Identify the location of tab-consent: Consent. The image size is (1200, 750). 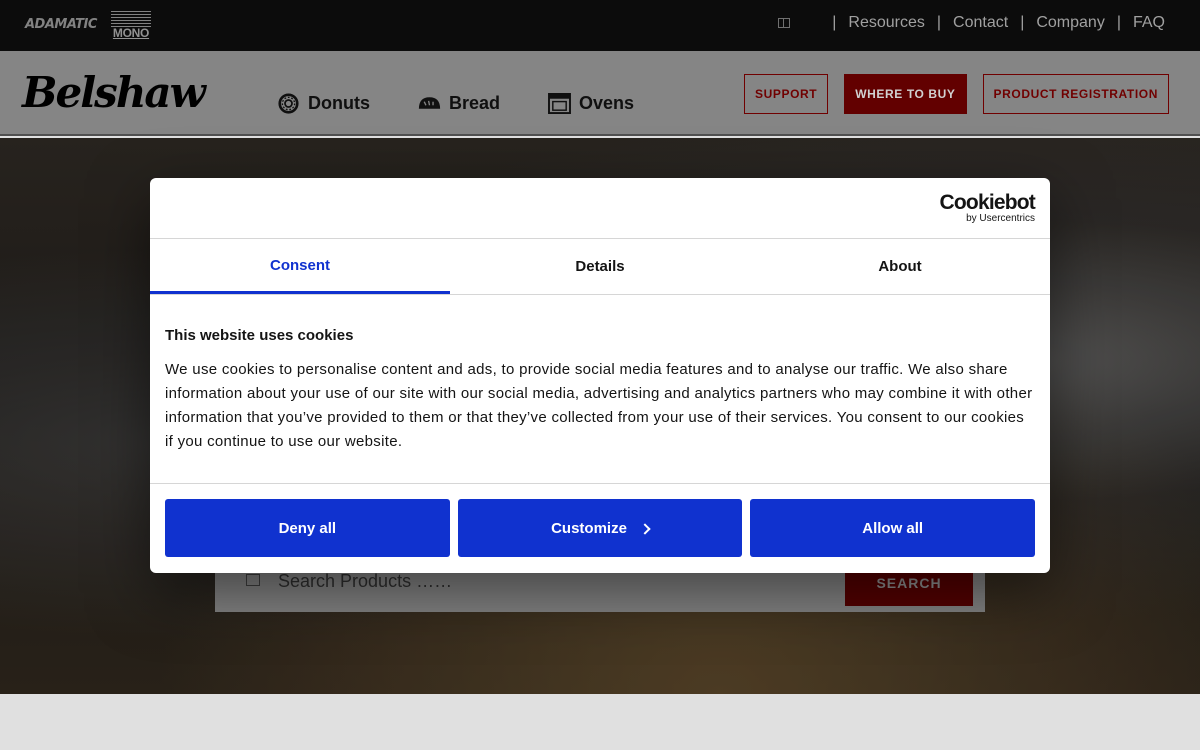
(300, 266).